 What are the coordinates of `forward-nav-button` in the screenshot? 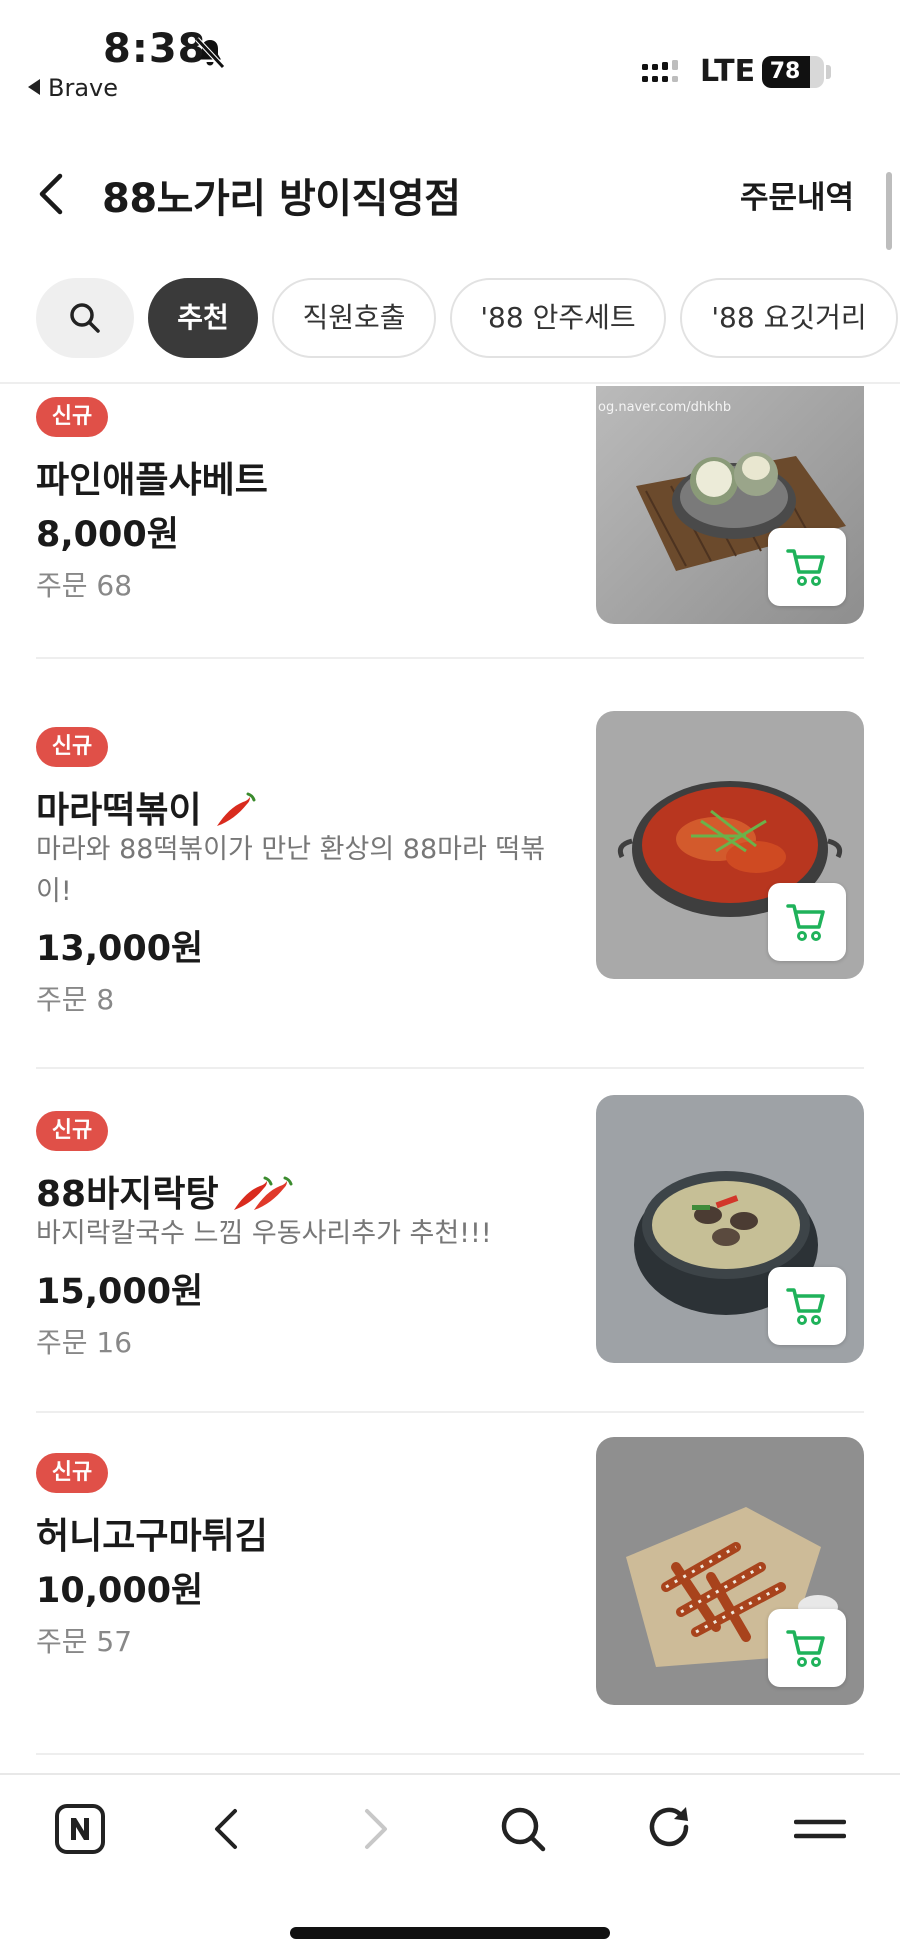 It's located at (375, 1830).